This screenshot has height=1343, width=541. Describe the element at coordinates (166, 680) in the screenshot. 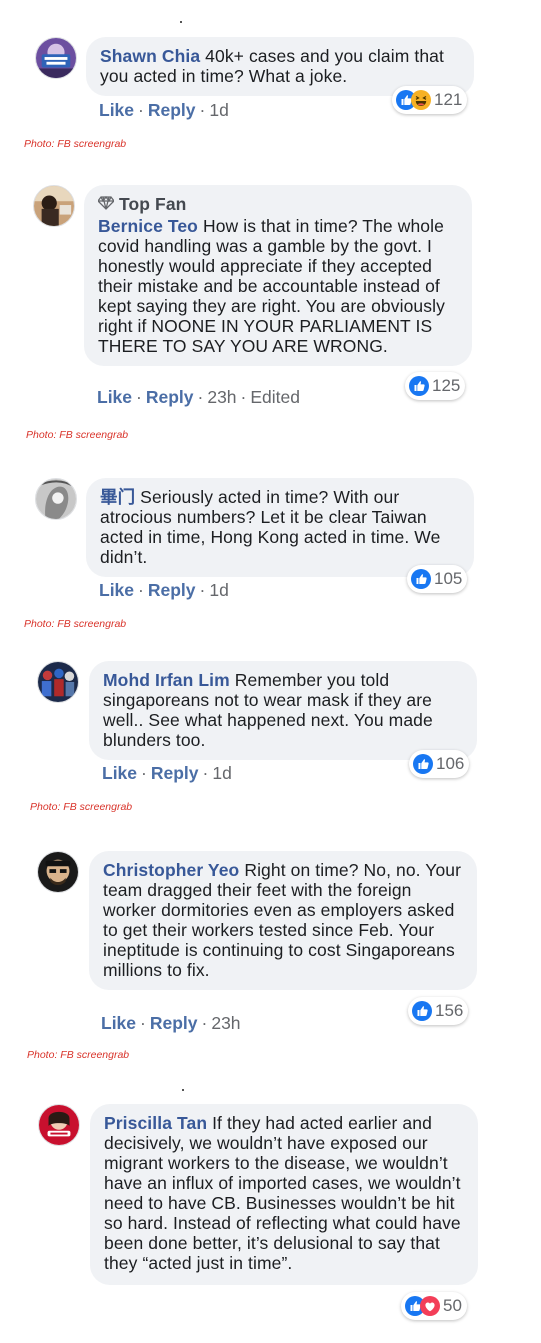

I see `commenter-name: Mohd Irfan Lim` at that location.